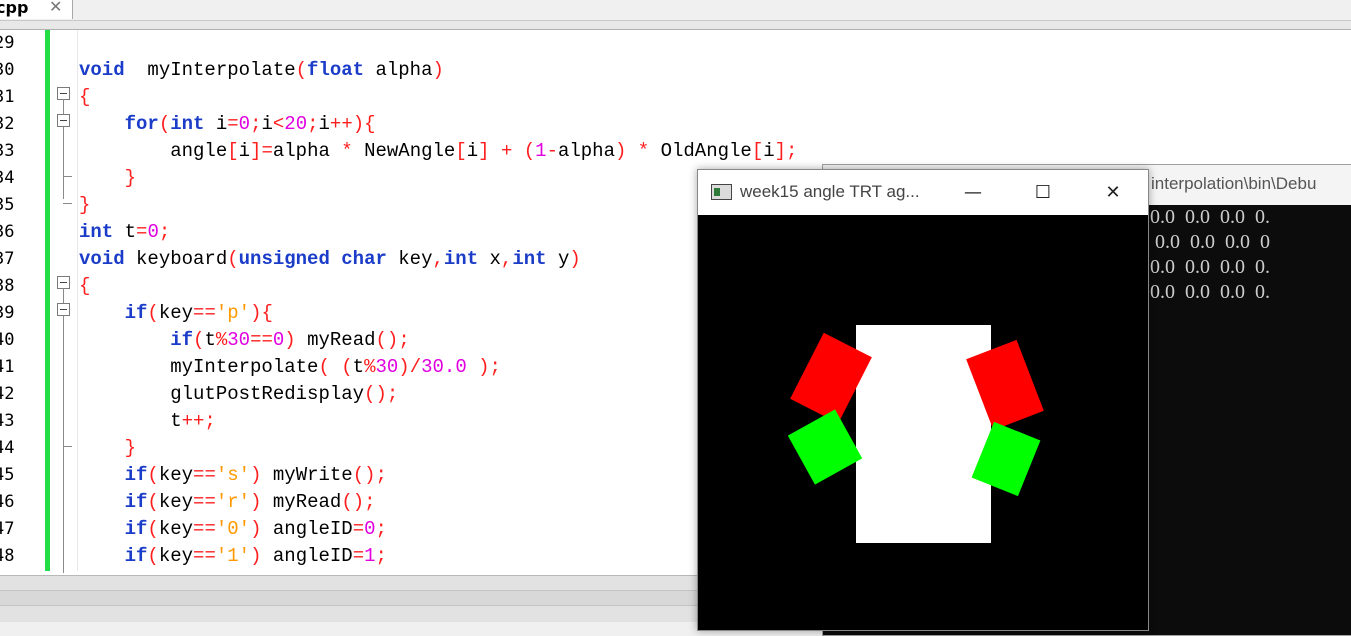 The image size is (1351, 636). I want to click on console-title: interpolation\bin\Debu, so click(1234, 183).